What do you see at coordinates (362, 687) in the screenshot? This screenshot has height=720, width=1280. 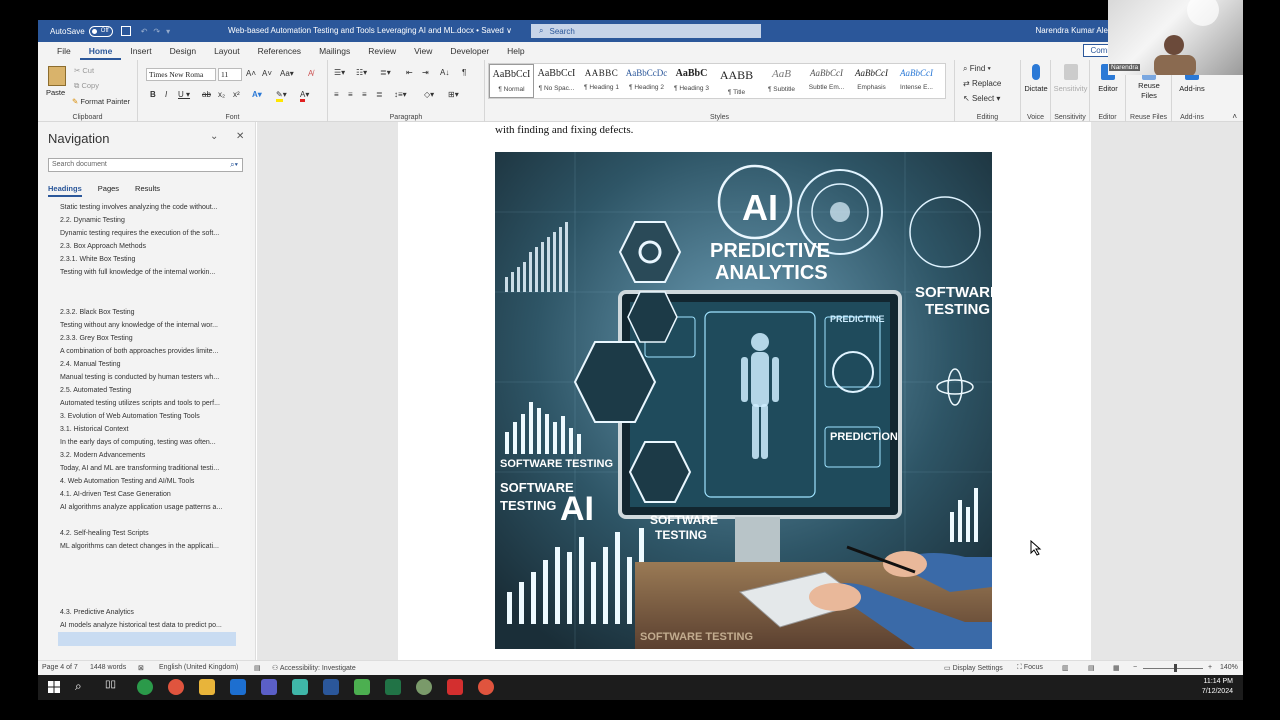 I see `notepad-icon` at bounding box center [362, 687].